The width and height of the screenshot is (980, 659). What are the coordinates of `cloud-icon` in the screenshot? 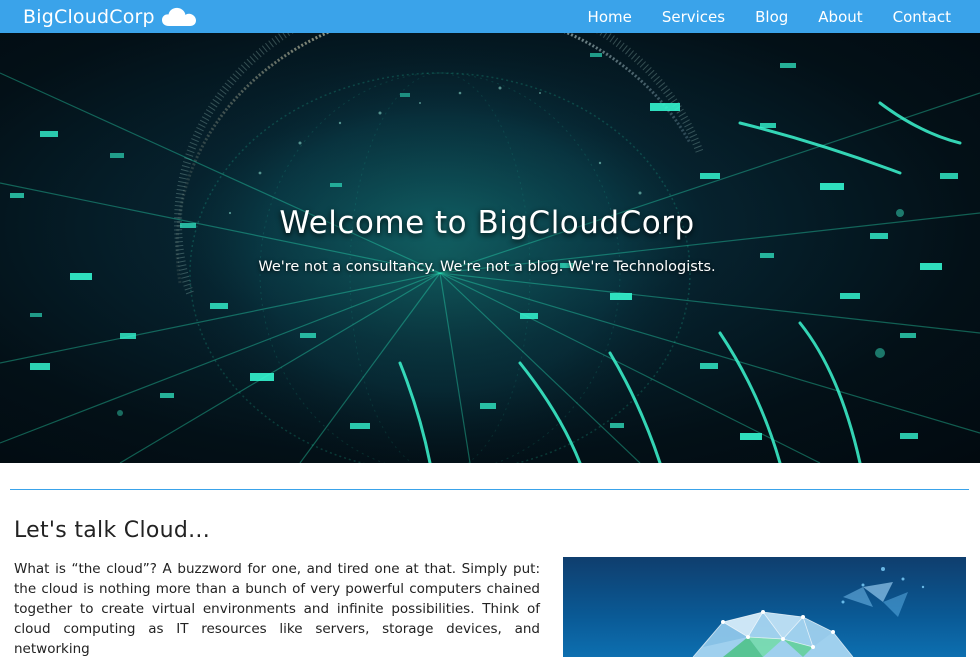 It's located at (179, 17).